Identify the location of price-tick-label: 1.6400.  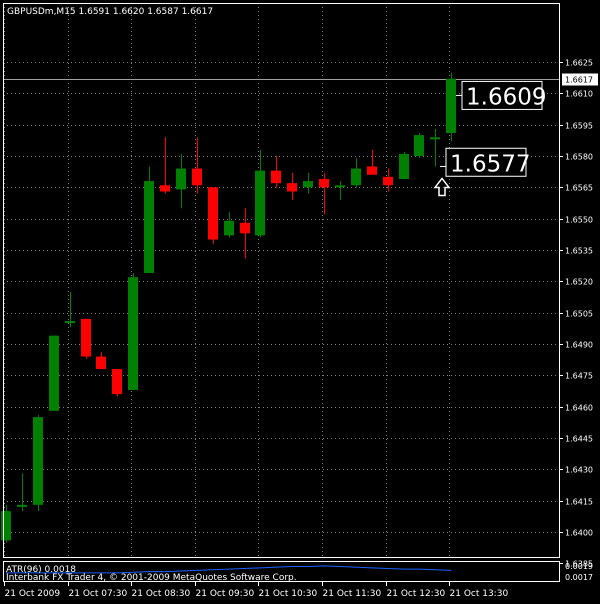
(579, 533).